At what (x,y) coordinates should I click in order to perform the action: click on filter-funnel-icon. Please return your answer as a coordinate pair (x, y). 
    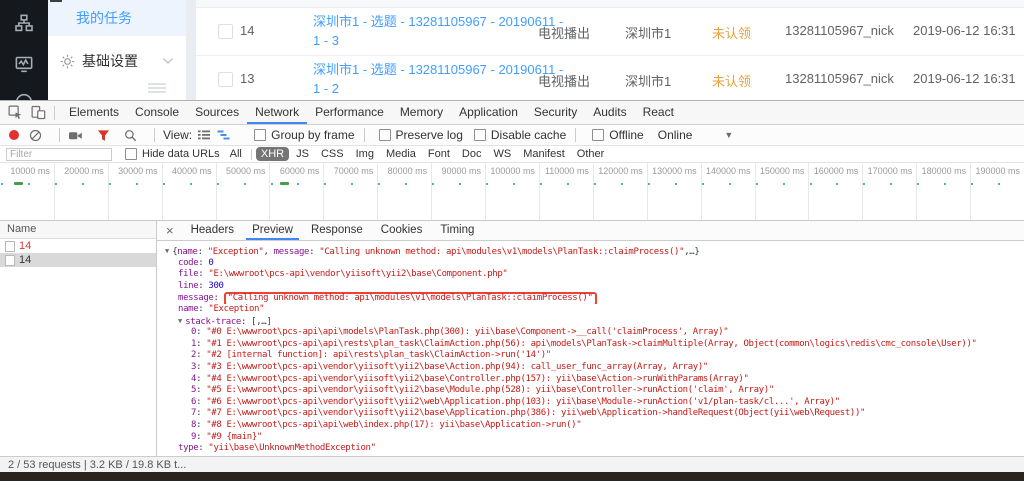
    Looking at the image, I should click on (103, 135).